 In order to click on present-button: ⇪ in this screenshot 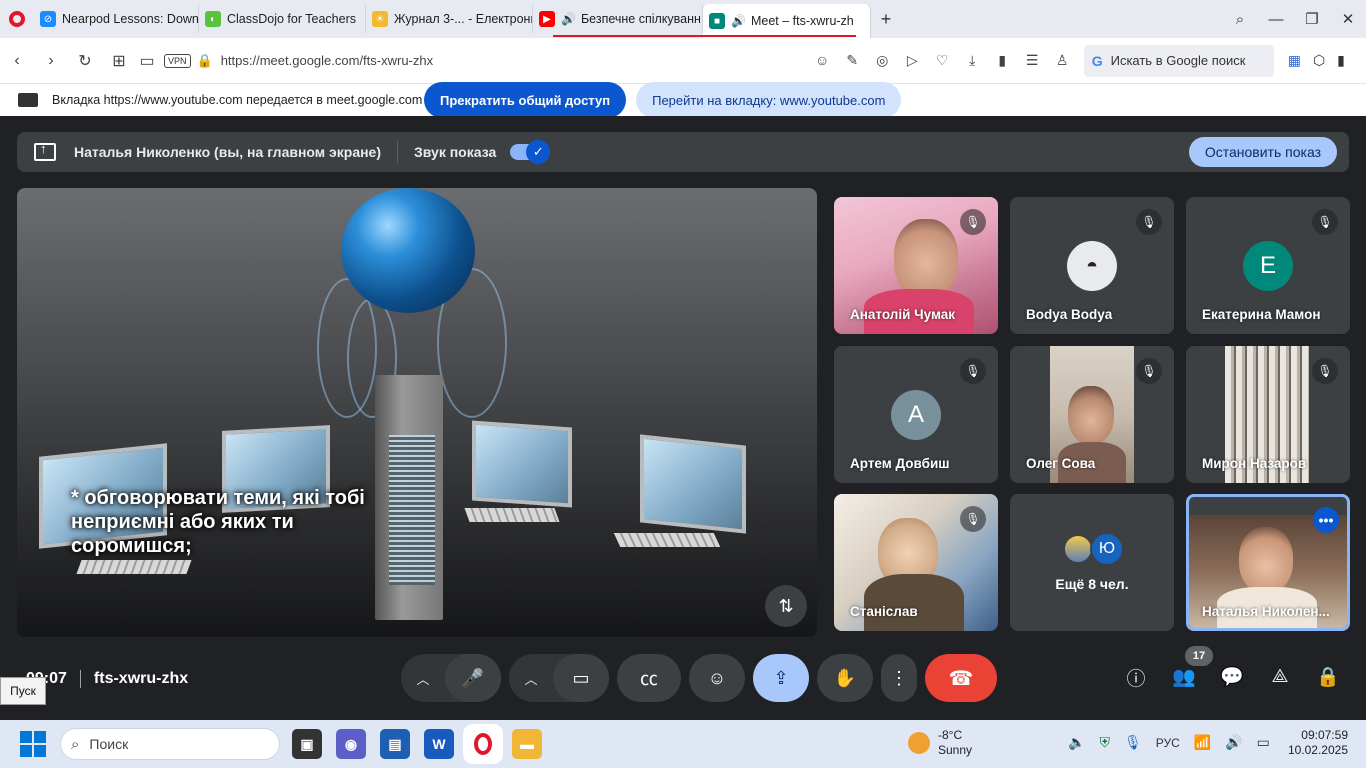, I will do `click(781, 678)`.